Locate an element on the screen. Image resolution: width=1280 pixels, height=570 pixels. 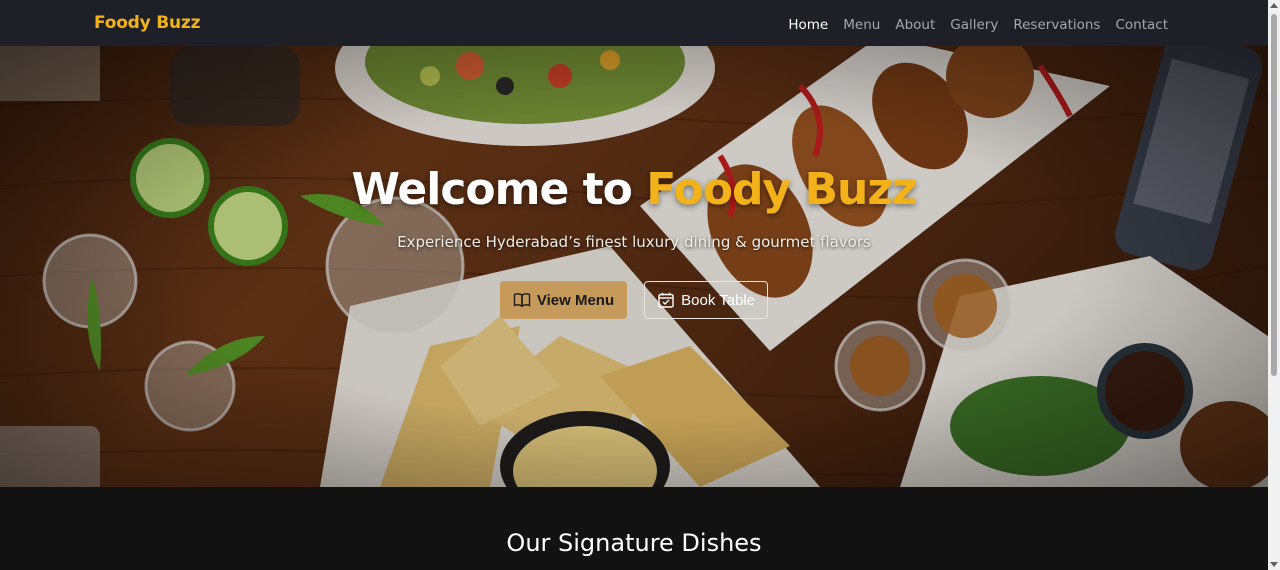
book-table-label: Book Table is located at coordinates (718, 300).